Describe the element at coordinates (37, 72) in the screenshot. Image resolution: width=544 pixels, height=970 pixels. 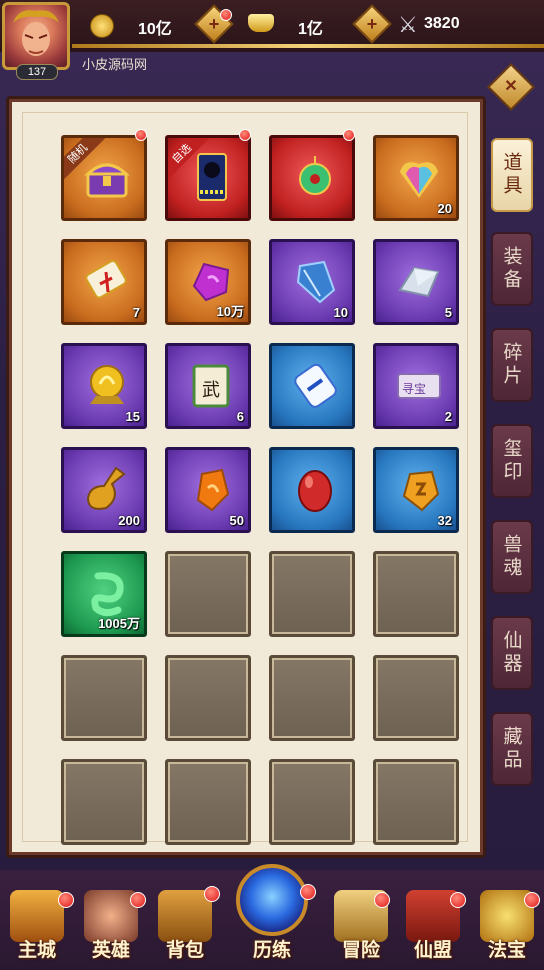
I see `player-level-badge: 137` at that location.